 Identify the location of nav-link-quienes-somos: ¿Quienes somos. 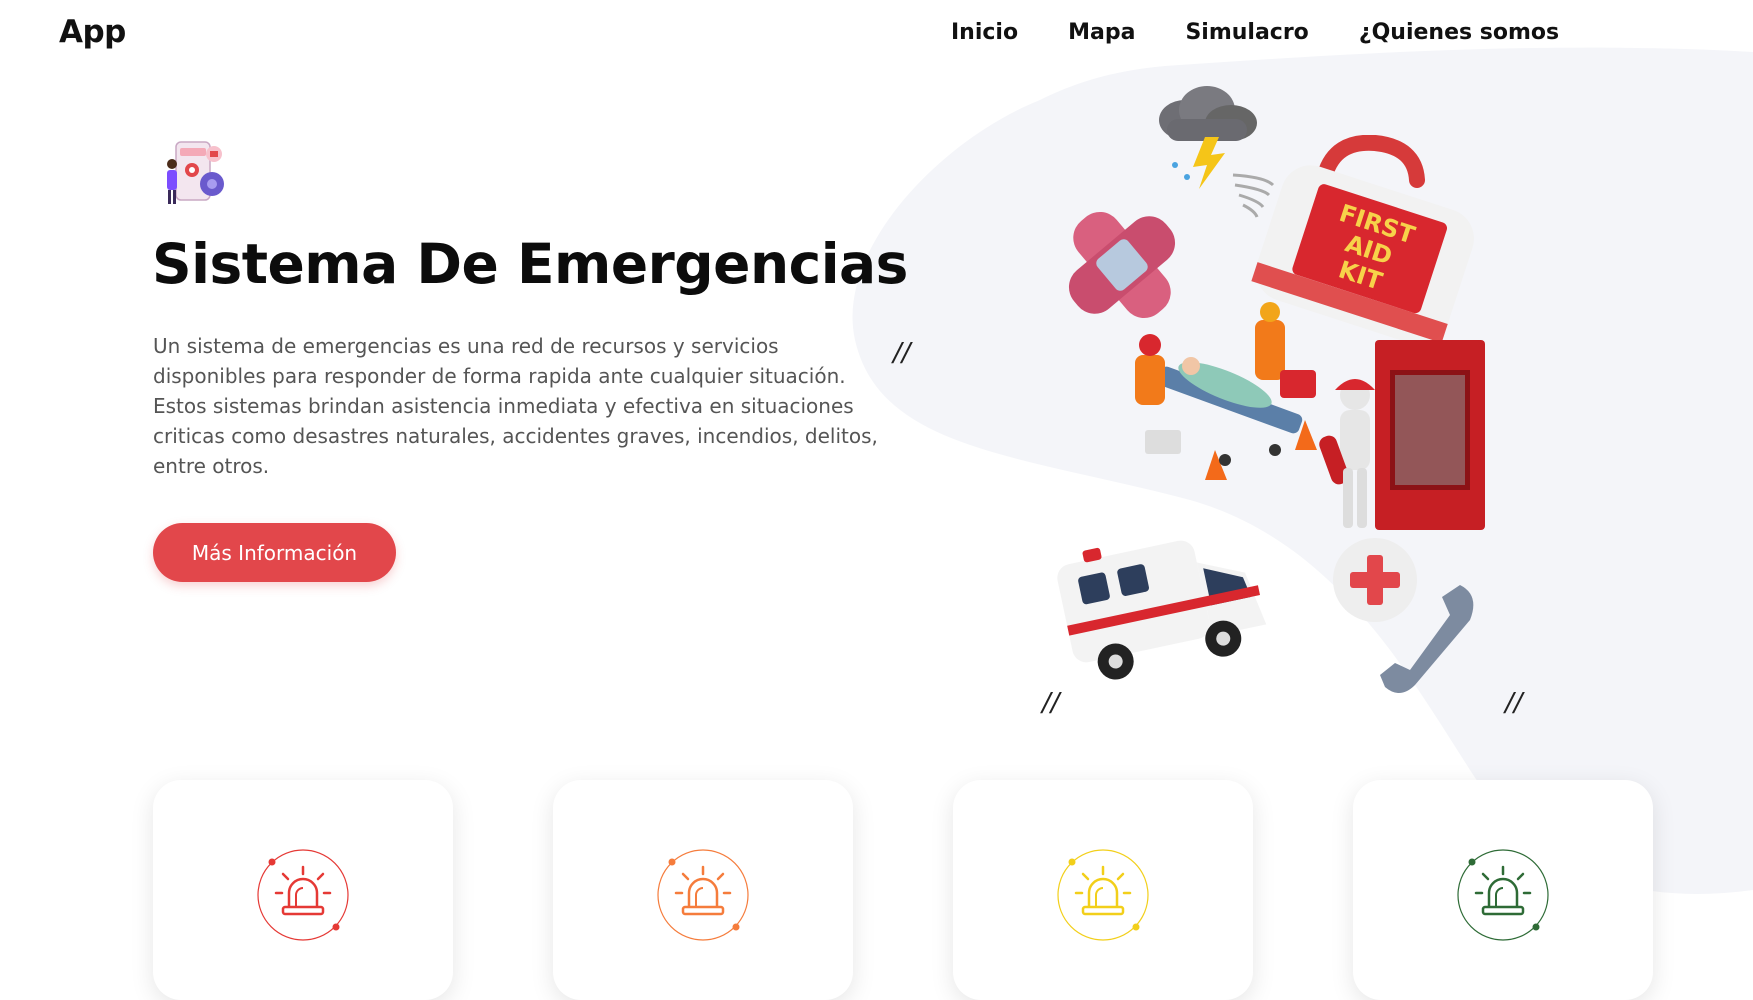
(1459, 32).